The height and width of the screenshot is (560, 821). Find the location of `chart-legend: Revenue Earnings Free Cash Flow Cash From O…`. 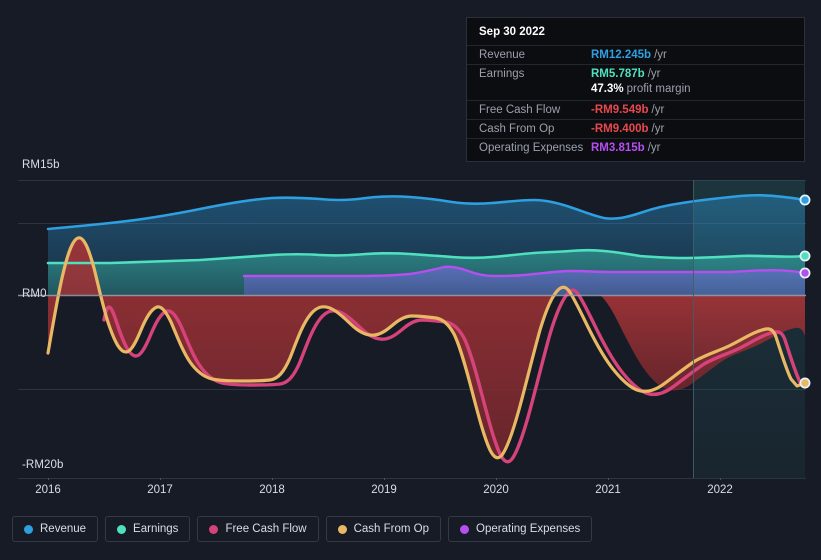

chart-legend: Revenue Earnings Free Cash Flow Cash From O… is located at coordinates (302, 529).